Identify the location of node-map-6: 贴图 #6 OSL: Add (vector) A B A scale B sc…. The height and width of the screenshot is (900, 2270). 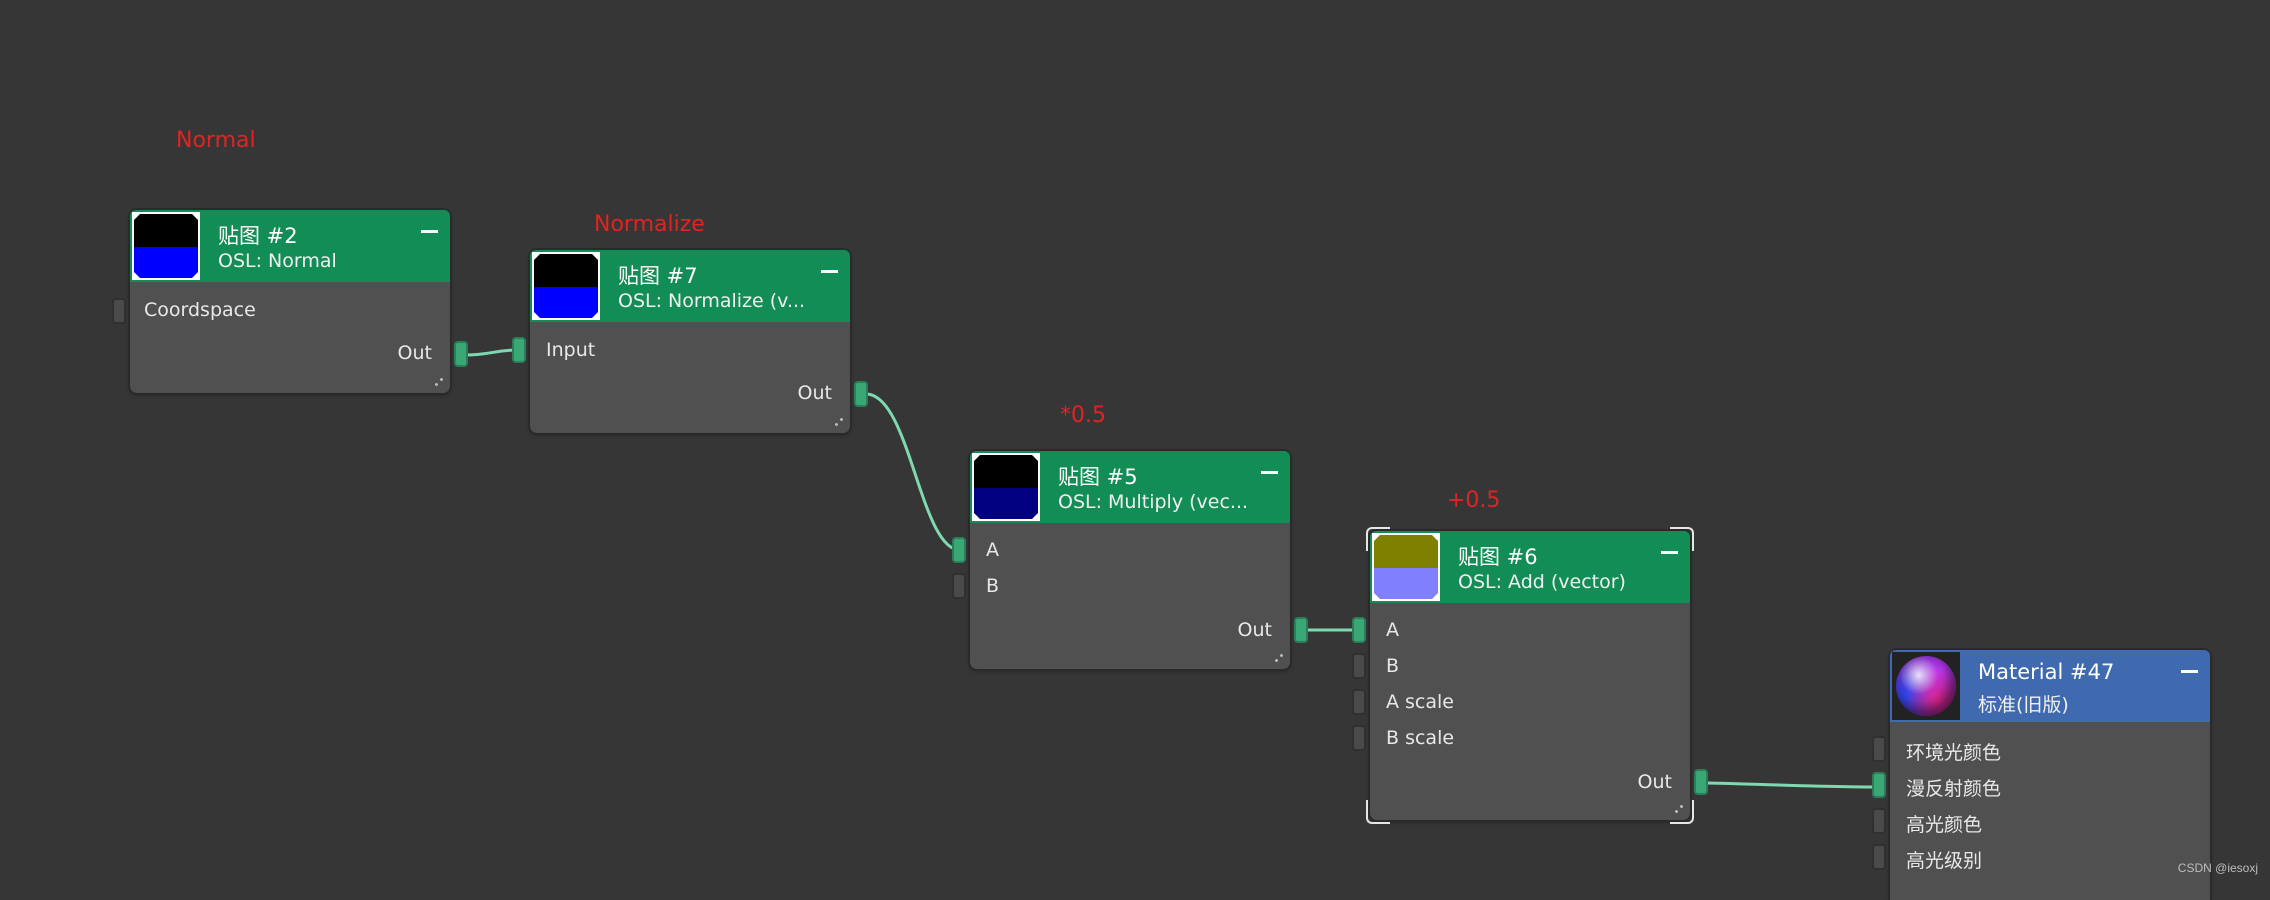
(1530, 675).